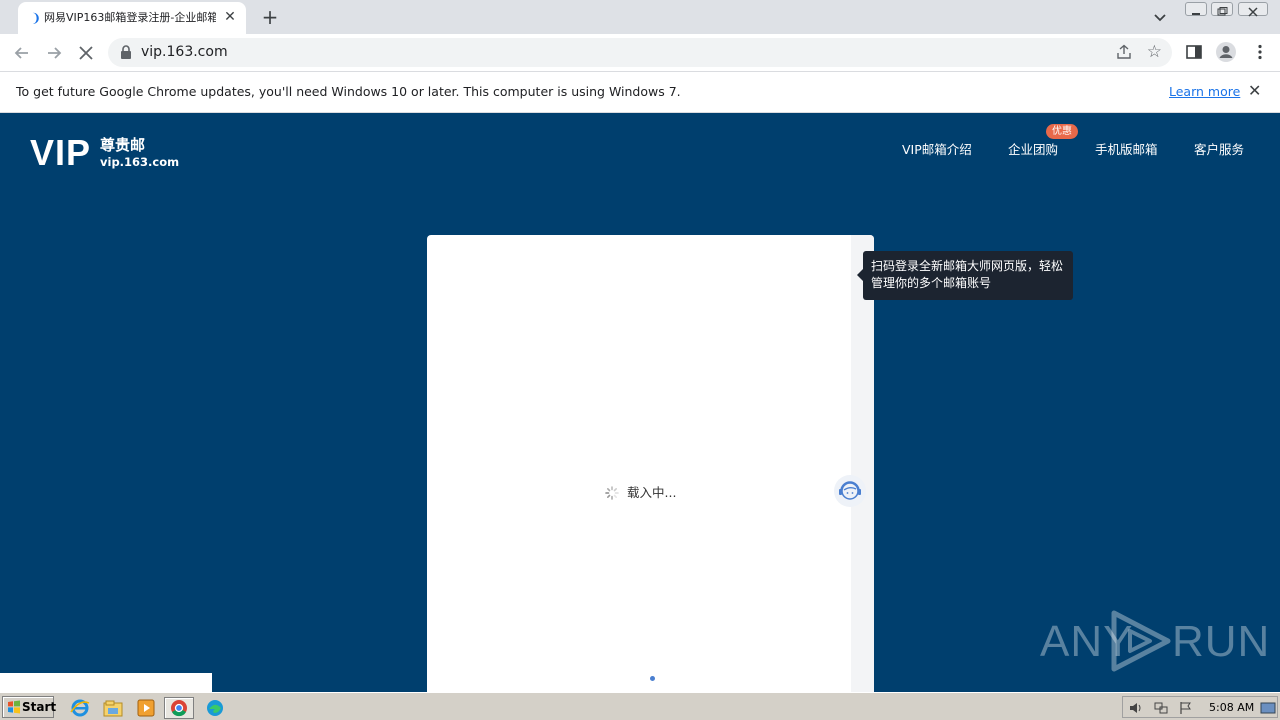 The height and width of the screenshot is (720, 1280). Describe the element at coordinates (1062, 131) in the screenshot. I see `discount-badge: 优惠` at that location.